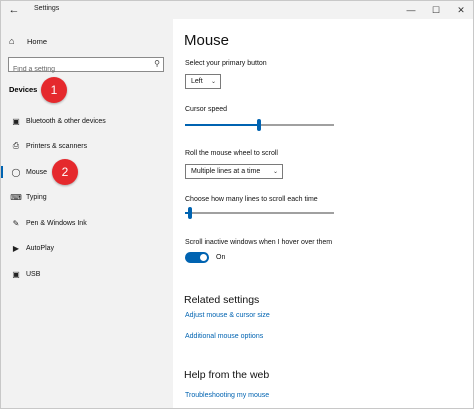 The image size is (474, 409). I want to click on scroll-wheel-label: Roll the mouse wheel to scroll, so click(231, 153).